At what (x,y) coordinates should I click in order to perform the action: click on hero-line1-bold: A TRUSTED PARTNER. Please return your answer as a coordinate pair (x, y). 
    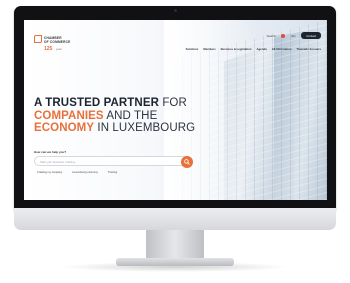
    Looking at the image, I should click on (97, 103).